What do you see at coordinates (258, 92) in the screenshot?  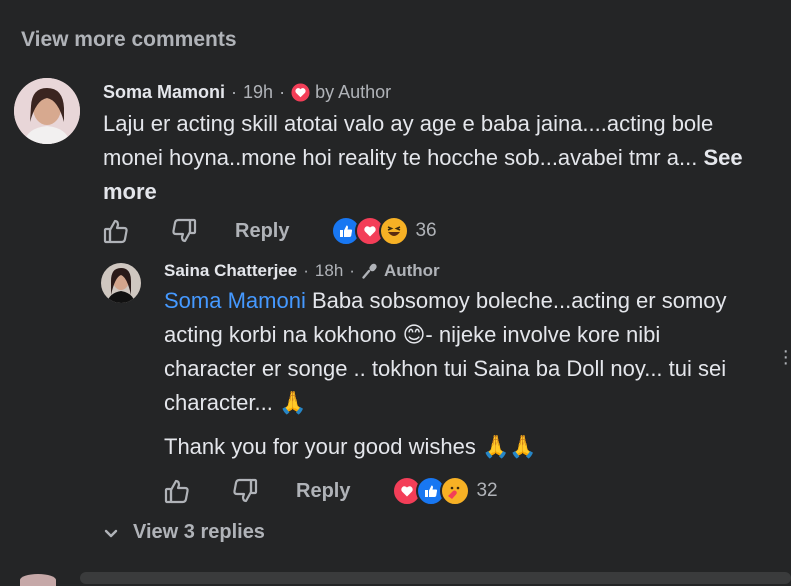 I see `comment-time: 19h` at bounding box center [258, 92].